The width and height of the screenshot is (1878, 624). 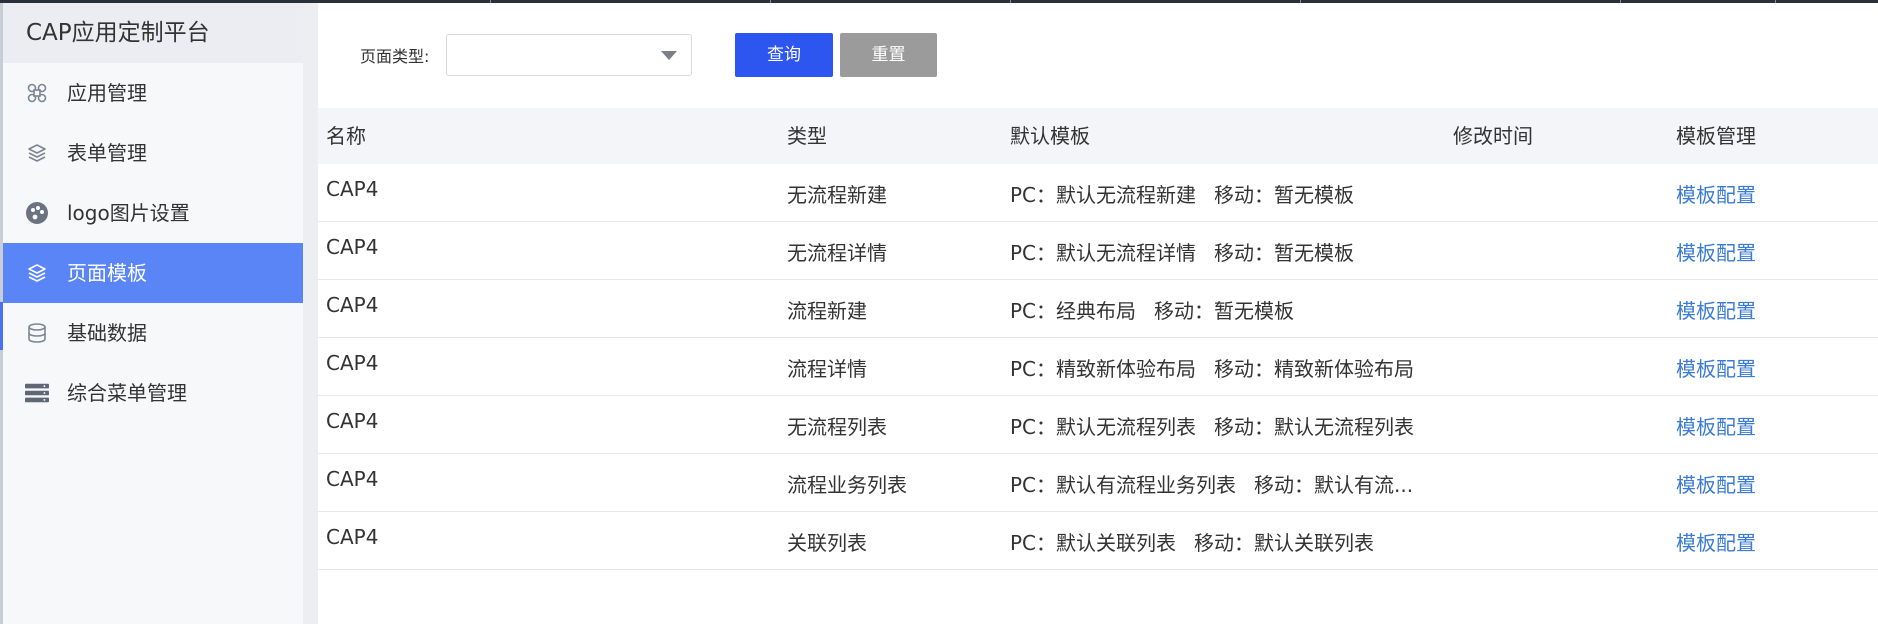 What do you see at coordinates (1098, 136) in the screenshot?
I see `table-header: 名称 类型 默认模板 修改时间 模板管理` at bounding box center [1098, 136].